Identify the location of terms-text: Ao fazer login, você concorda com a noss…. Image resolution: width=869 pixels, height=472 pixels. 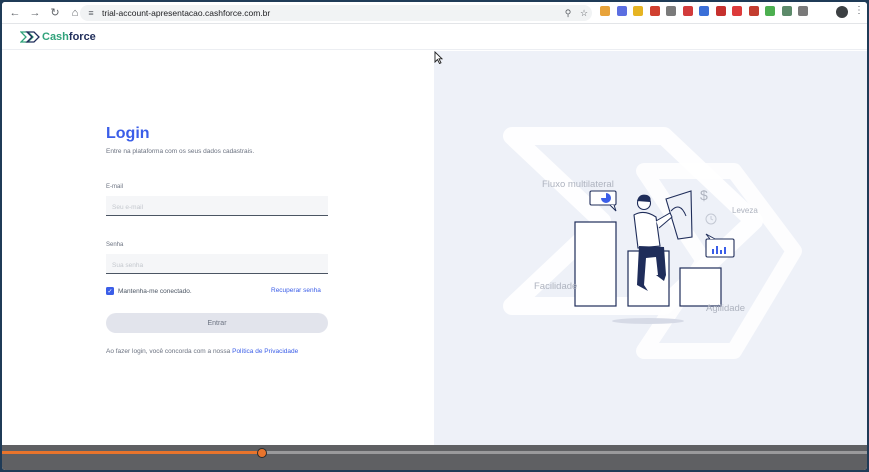
(168, 351).